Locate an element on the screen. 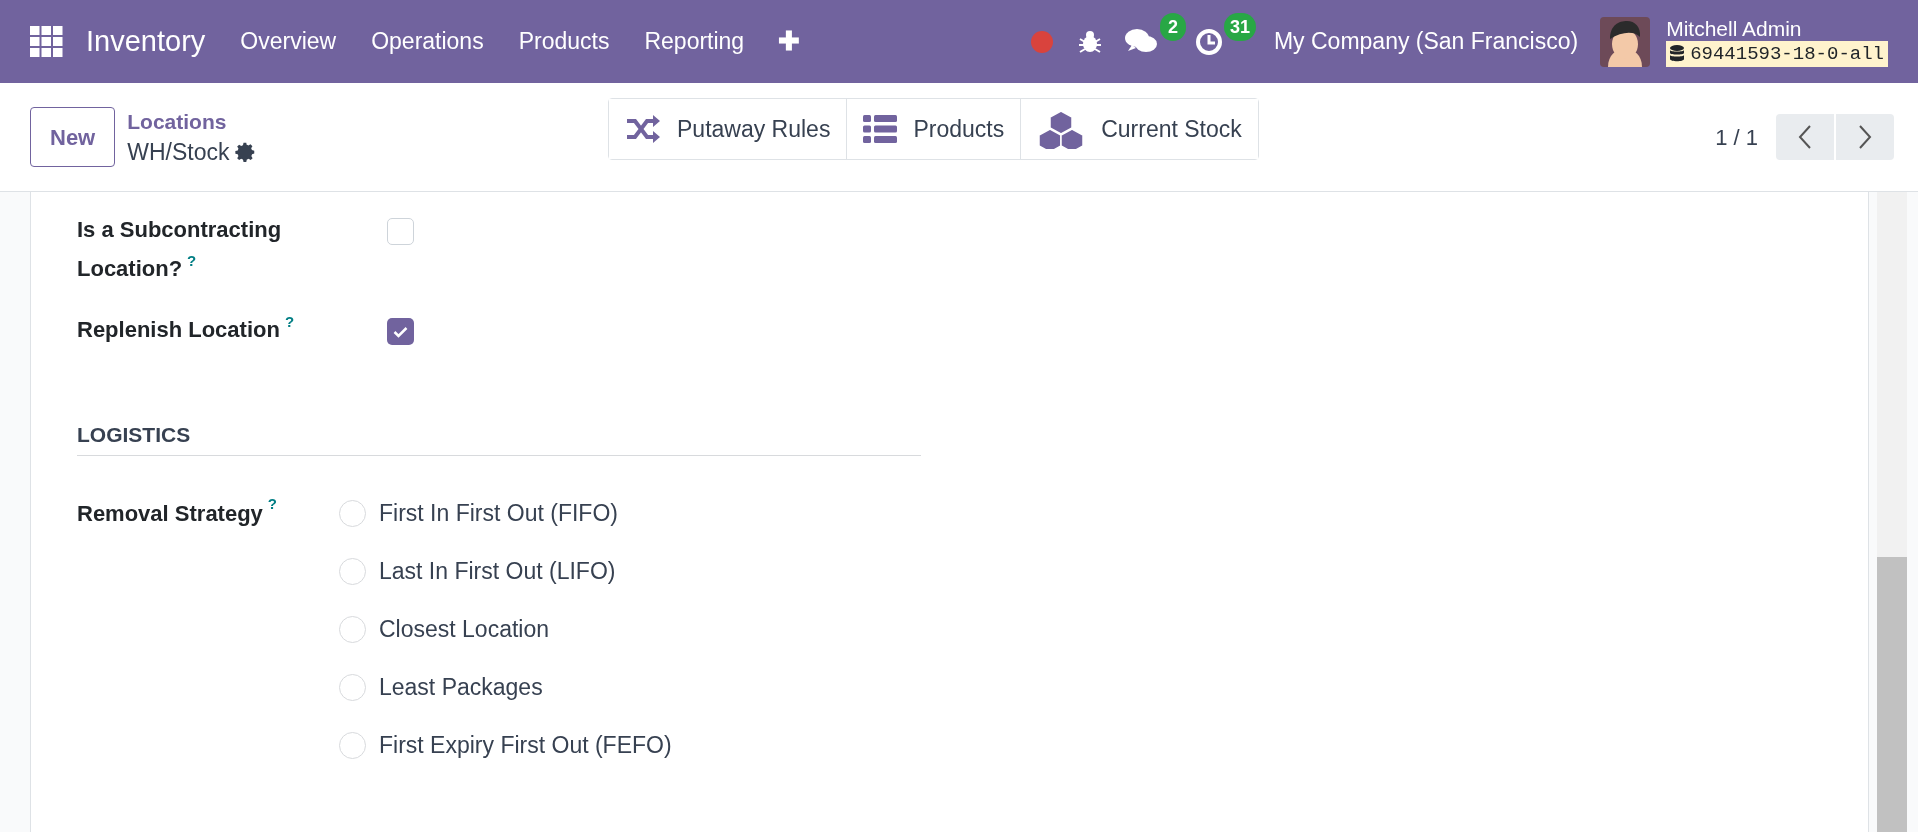 This screenshot has width=1918, height=832. next-button is located at coordinates (1865, 137).